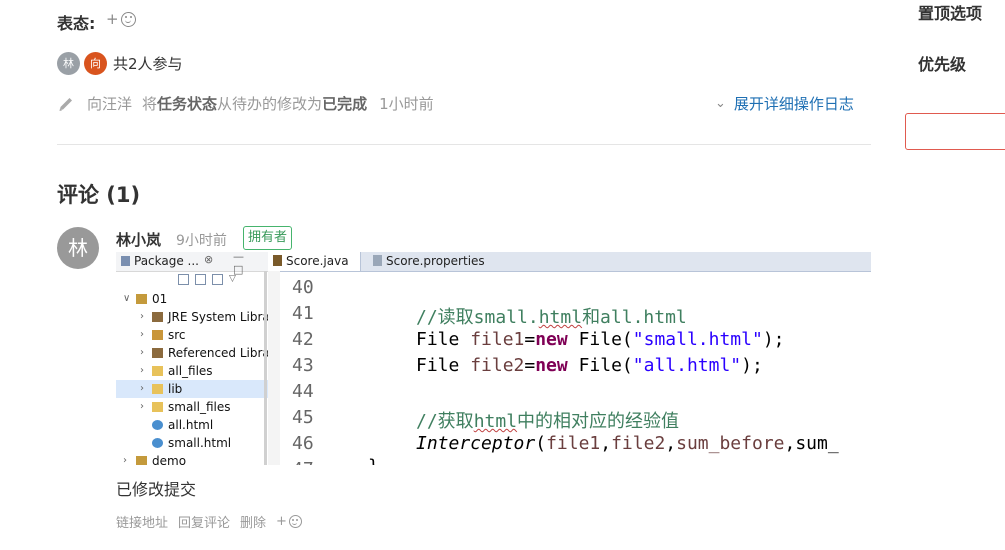 The height and width of the screenshot is (550, 1005). What do you see at coordinates (76, 23) in the screenshot?
I see `reaction-label: 表态:` at bounding box center [76, 23].